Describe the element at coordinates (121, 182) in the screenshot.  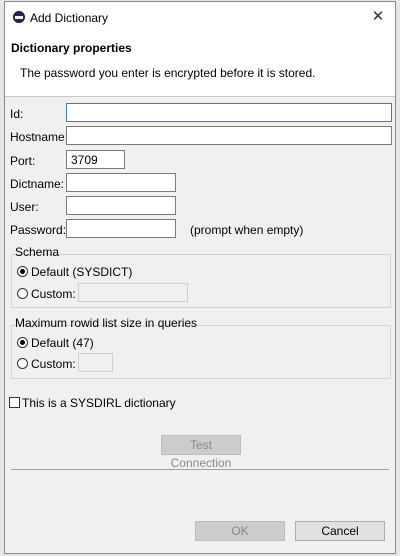
I see `dictname-input` at that location.